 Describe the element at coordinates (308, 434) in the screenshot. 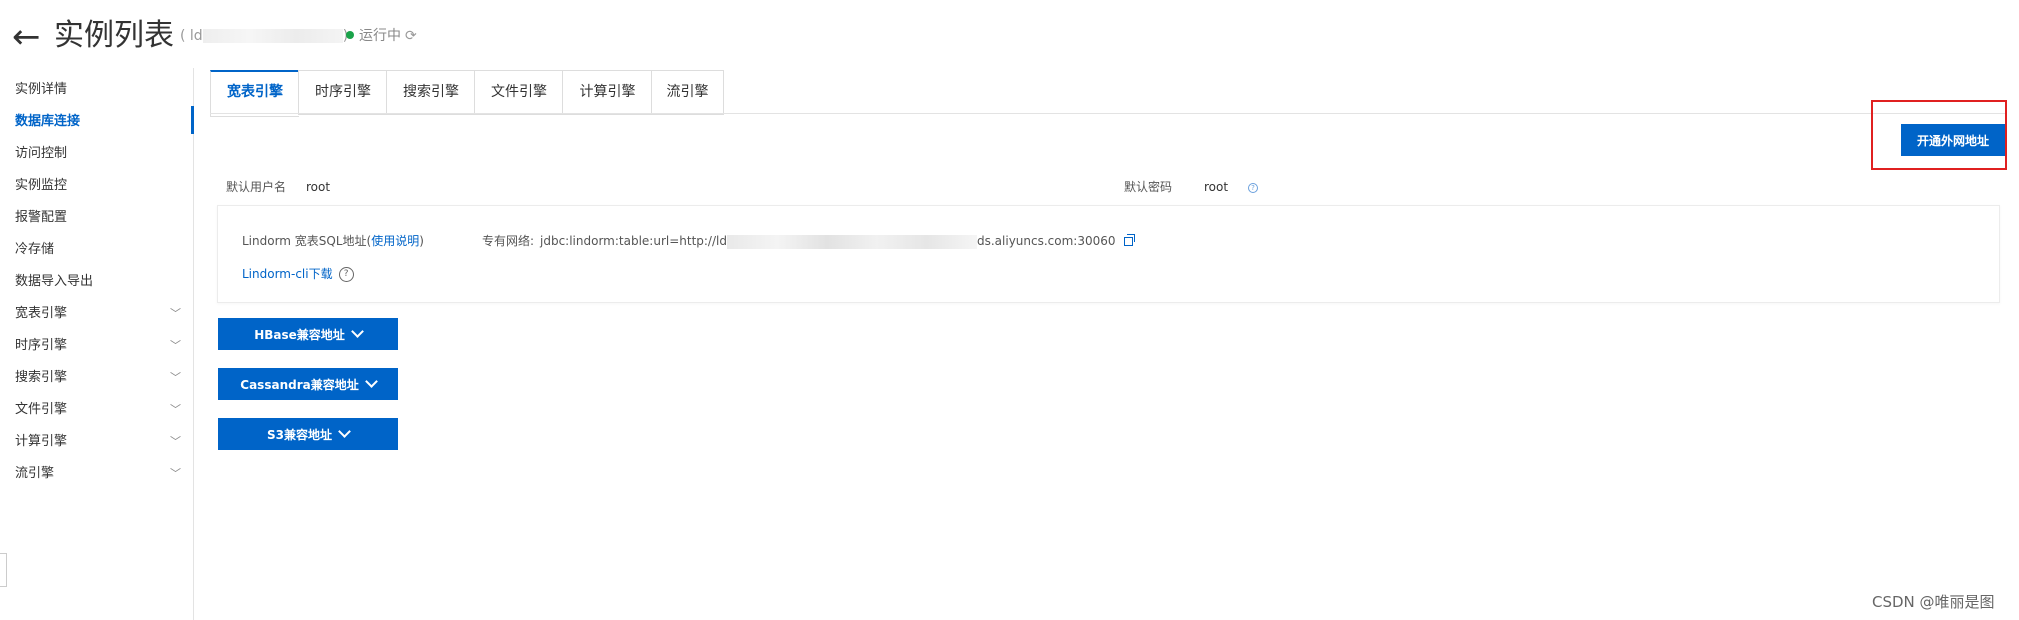

I see `s3-compat-address-button: S3兼容地址` at that location.